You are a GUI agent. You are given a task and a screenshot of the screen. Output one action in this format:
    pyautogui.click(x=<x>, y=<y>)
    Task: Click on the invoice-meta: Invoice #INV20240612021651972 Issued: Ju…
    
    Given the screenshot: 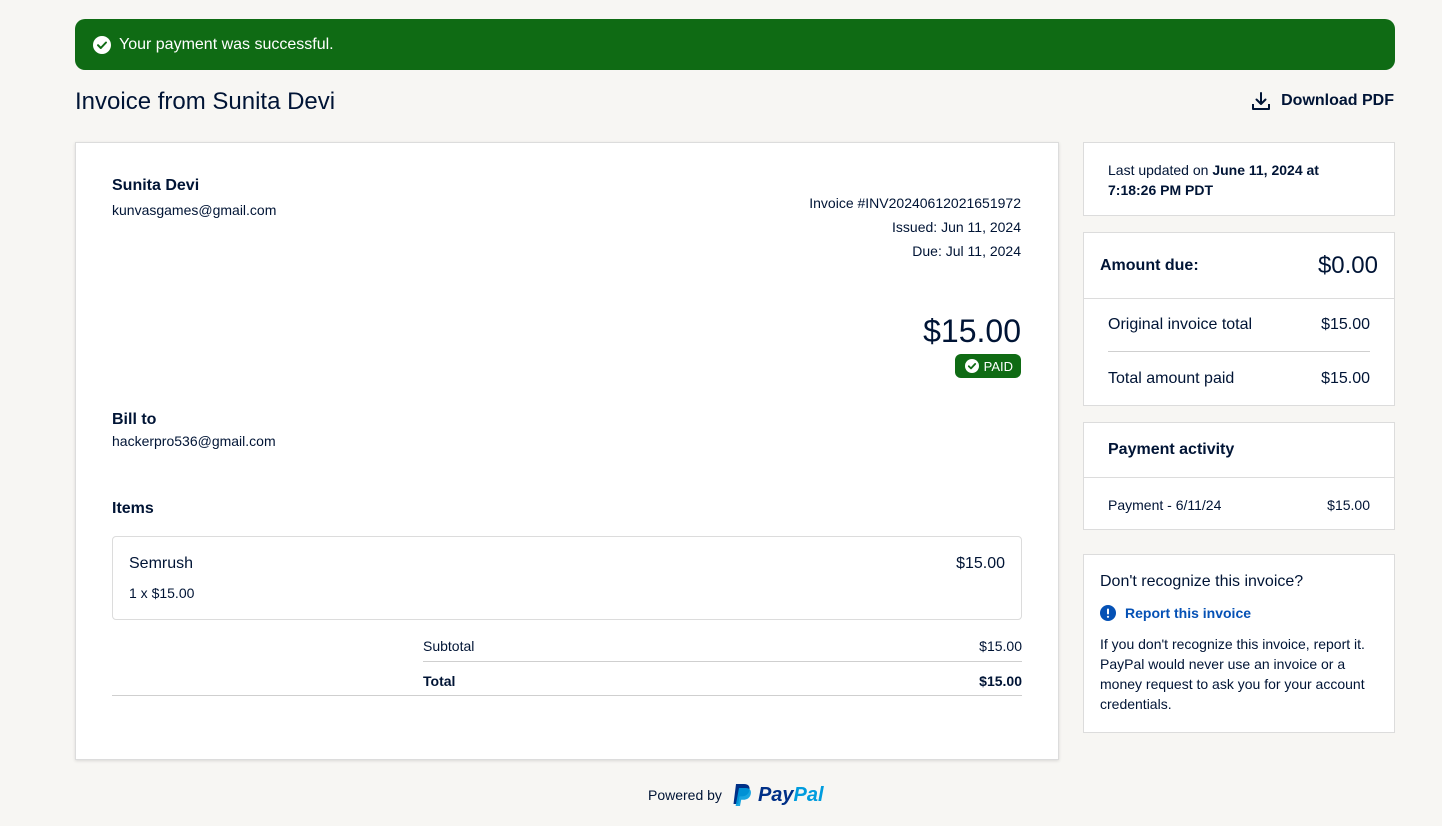 What is the action you would take?
    pyautogui.click(x=915, y=227)
    